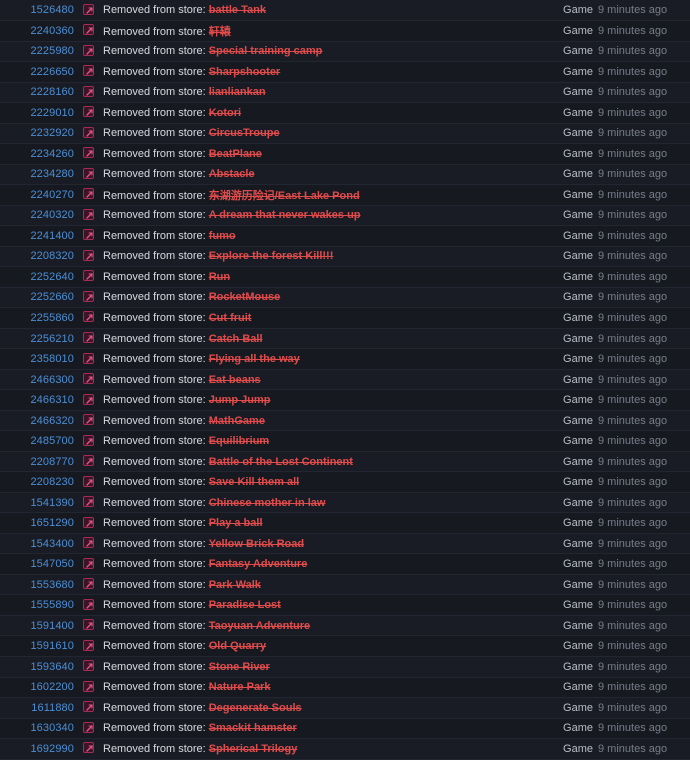  What do you see at coordinates (271, 256) in the screenshot?
I see `game-name-link: Explore the forest Kill!!!` at bounding box center [271, 256].